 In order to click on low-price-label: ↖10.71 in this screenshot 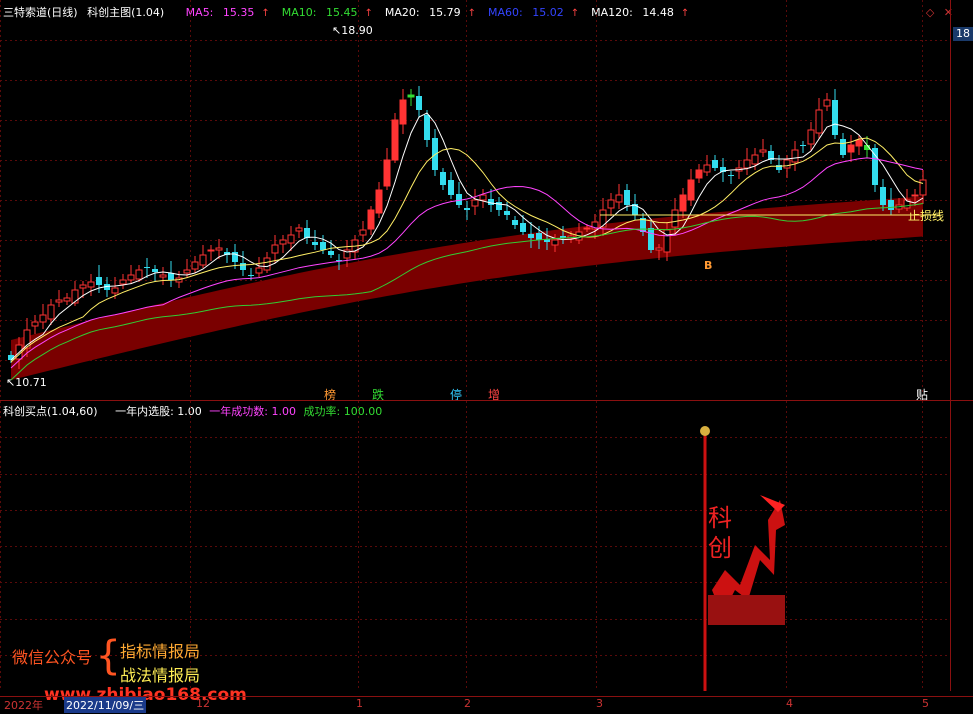, I will do `click(26, 382)`.